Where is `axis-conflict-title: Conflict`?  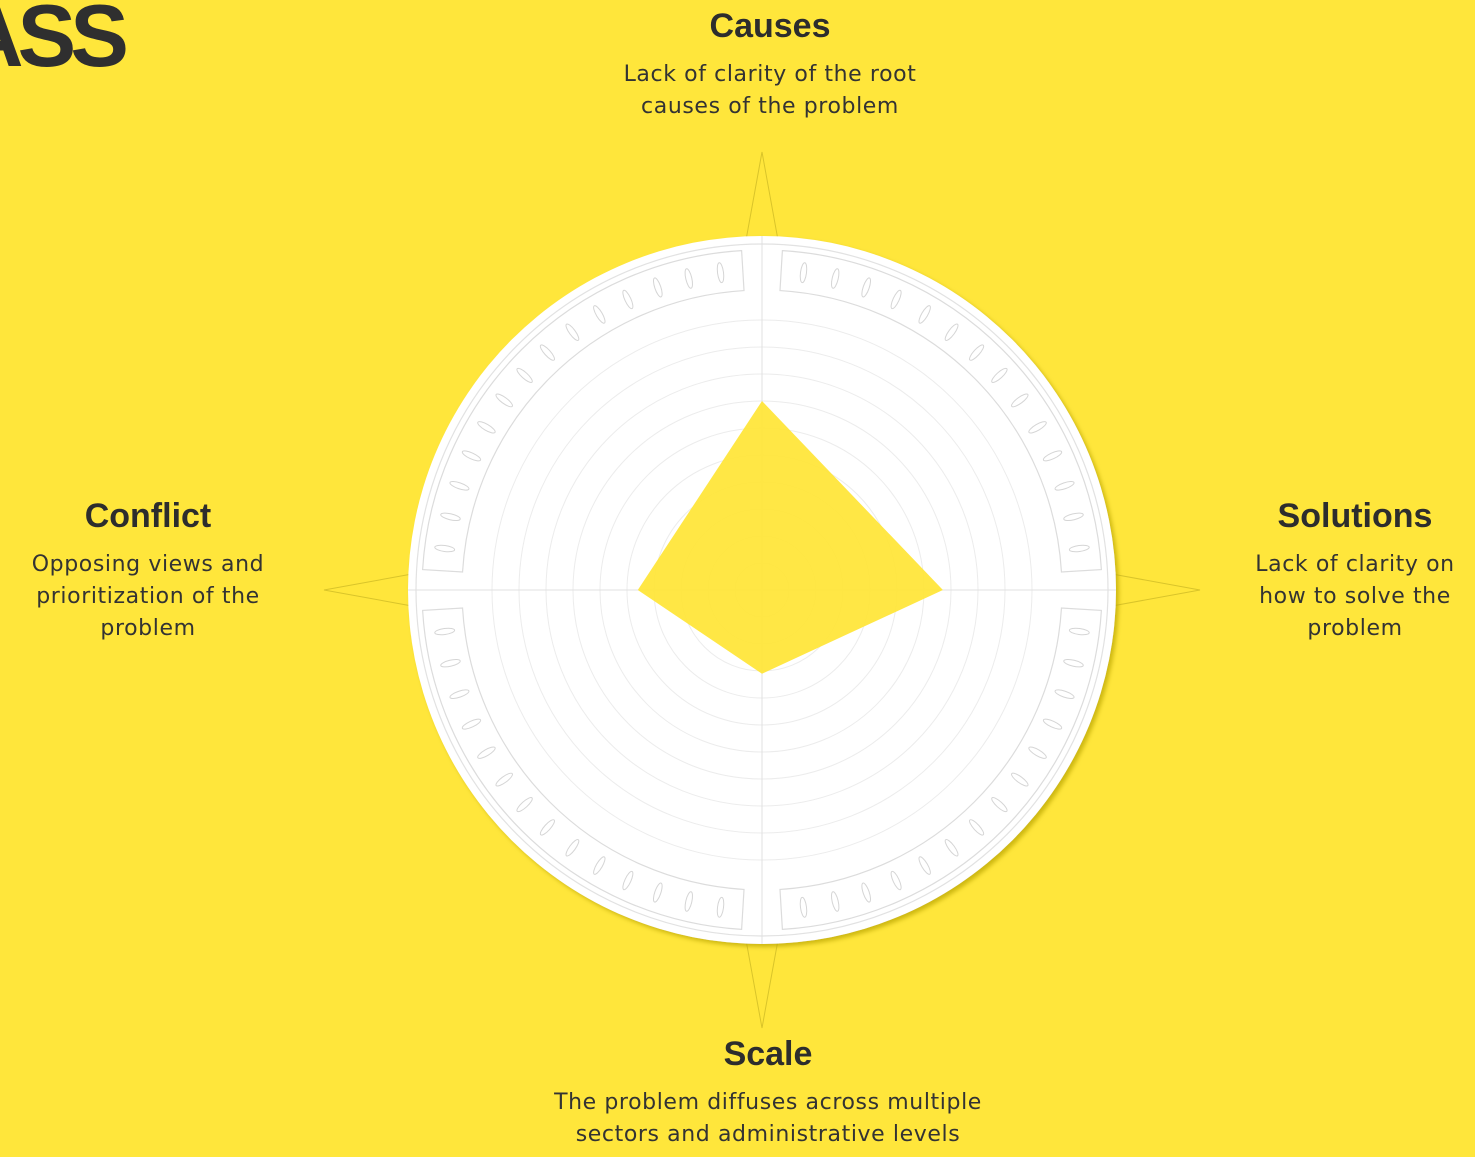 axis-conflict-title: Conflict is located at coordinates (148, 516).